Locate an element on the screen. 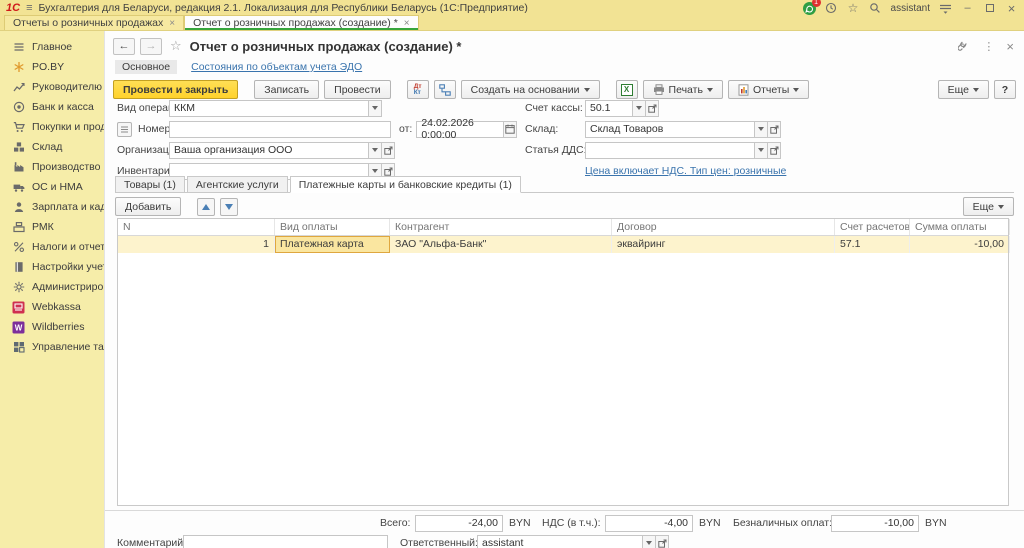 This screenshot has height=548, width=1024. sidebar-item-manager: Руководителю is located at coordinates (52, 87).